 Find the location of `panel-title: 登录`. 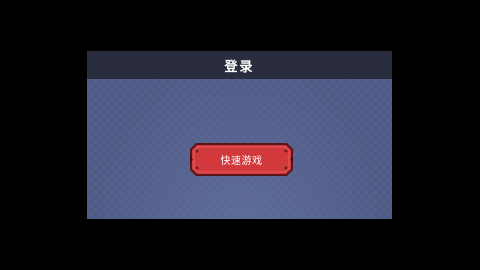

panel-title: 登录 is located at coordinates (239, 67).